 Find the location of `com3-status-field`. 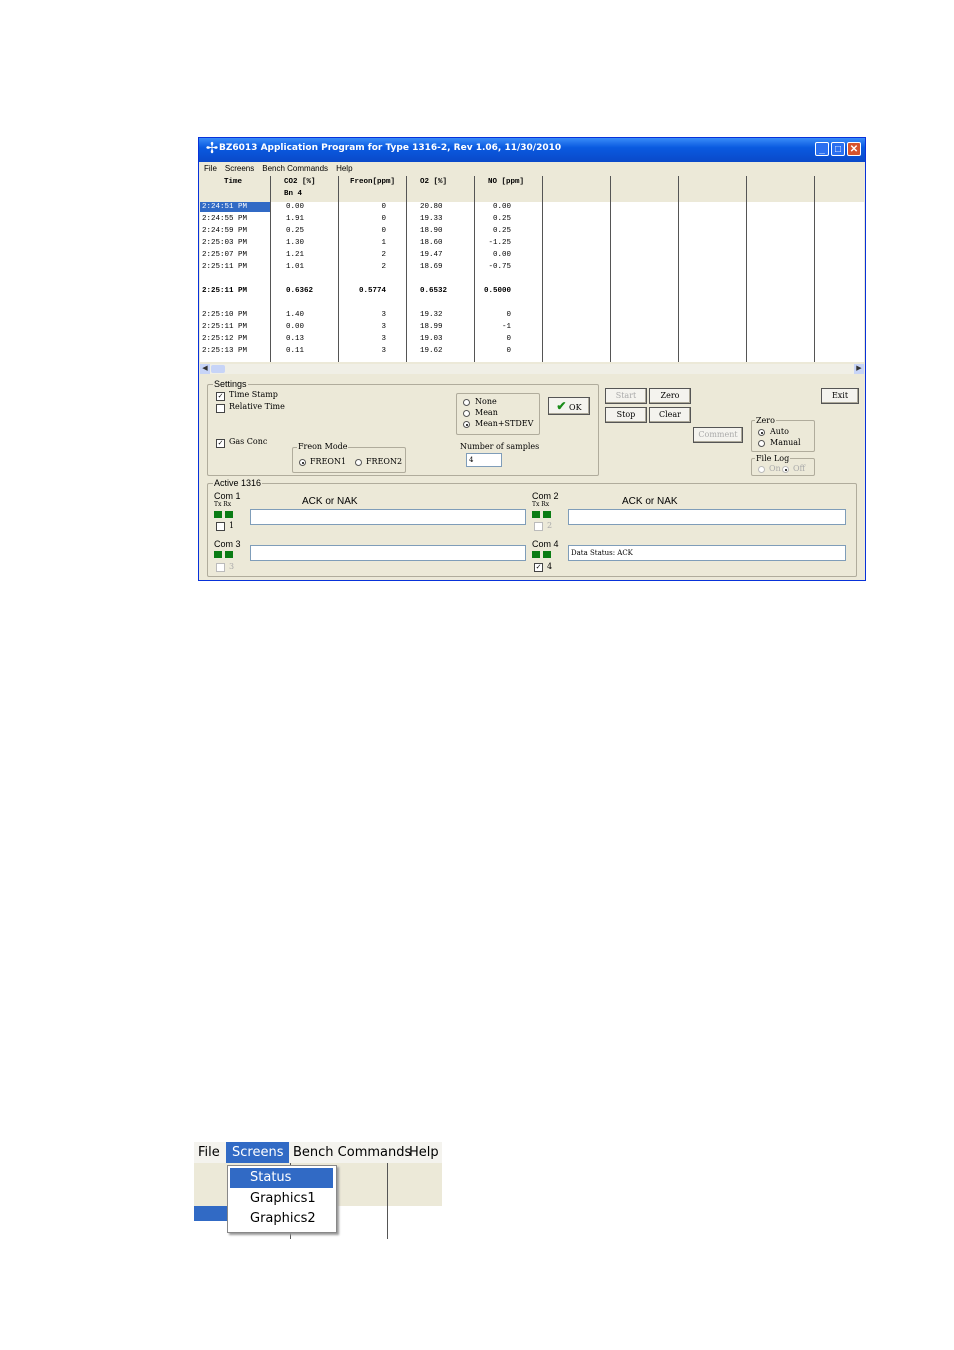

com3-status-field is located at coordinates (388, 553).